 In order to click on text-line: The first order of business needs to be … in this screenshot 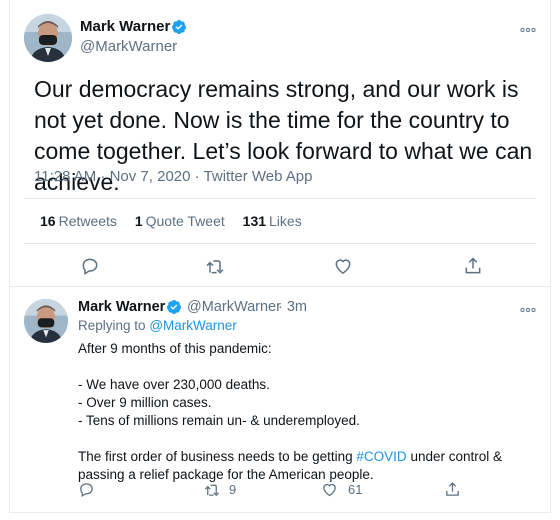, I will do `click(303, 457)`.